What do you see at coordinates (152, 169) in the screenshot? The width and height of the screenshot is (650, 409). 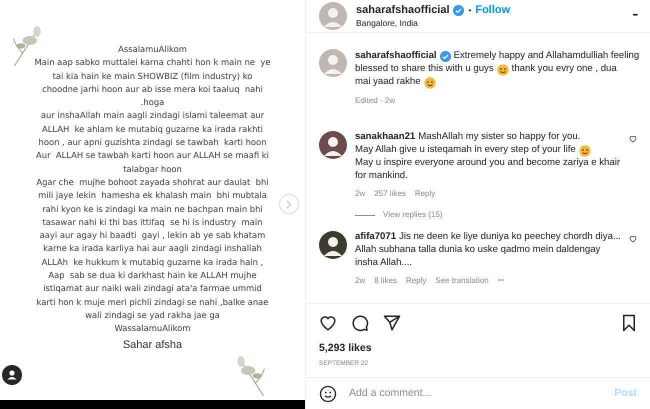 I see `letter-line: talabgar hoon` at bounding box center [152, 169].